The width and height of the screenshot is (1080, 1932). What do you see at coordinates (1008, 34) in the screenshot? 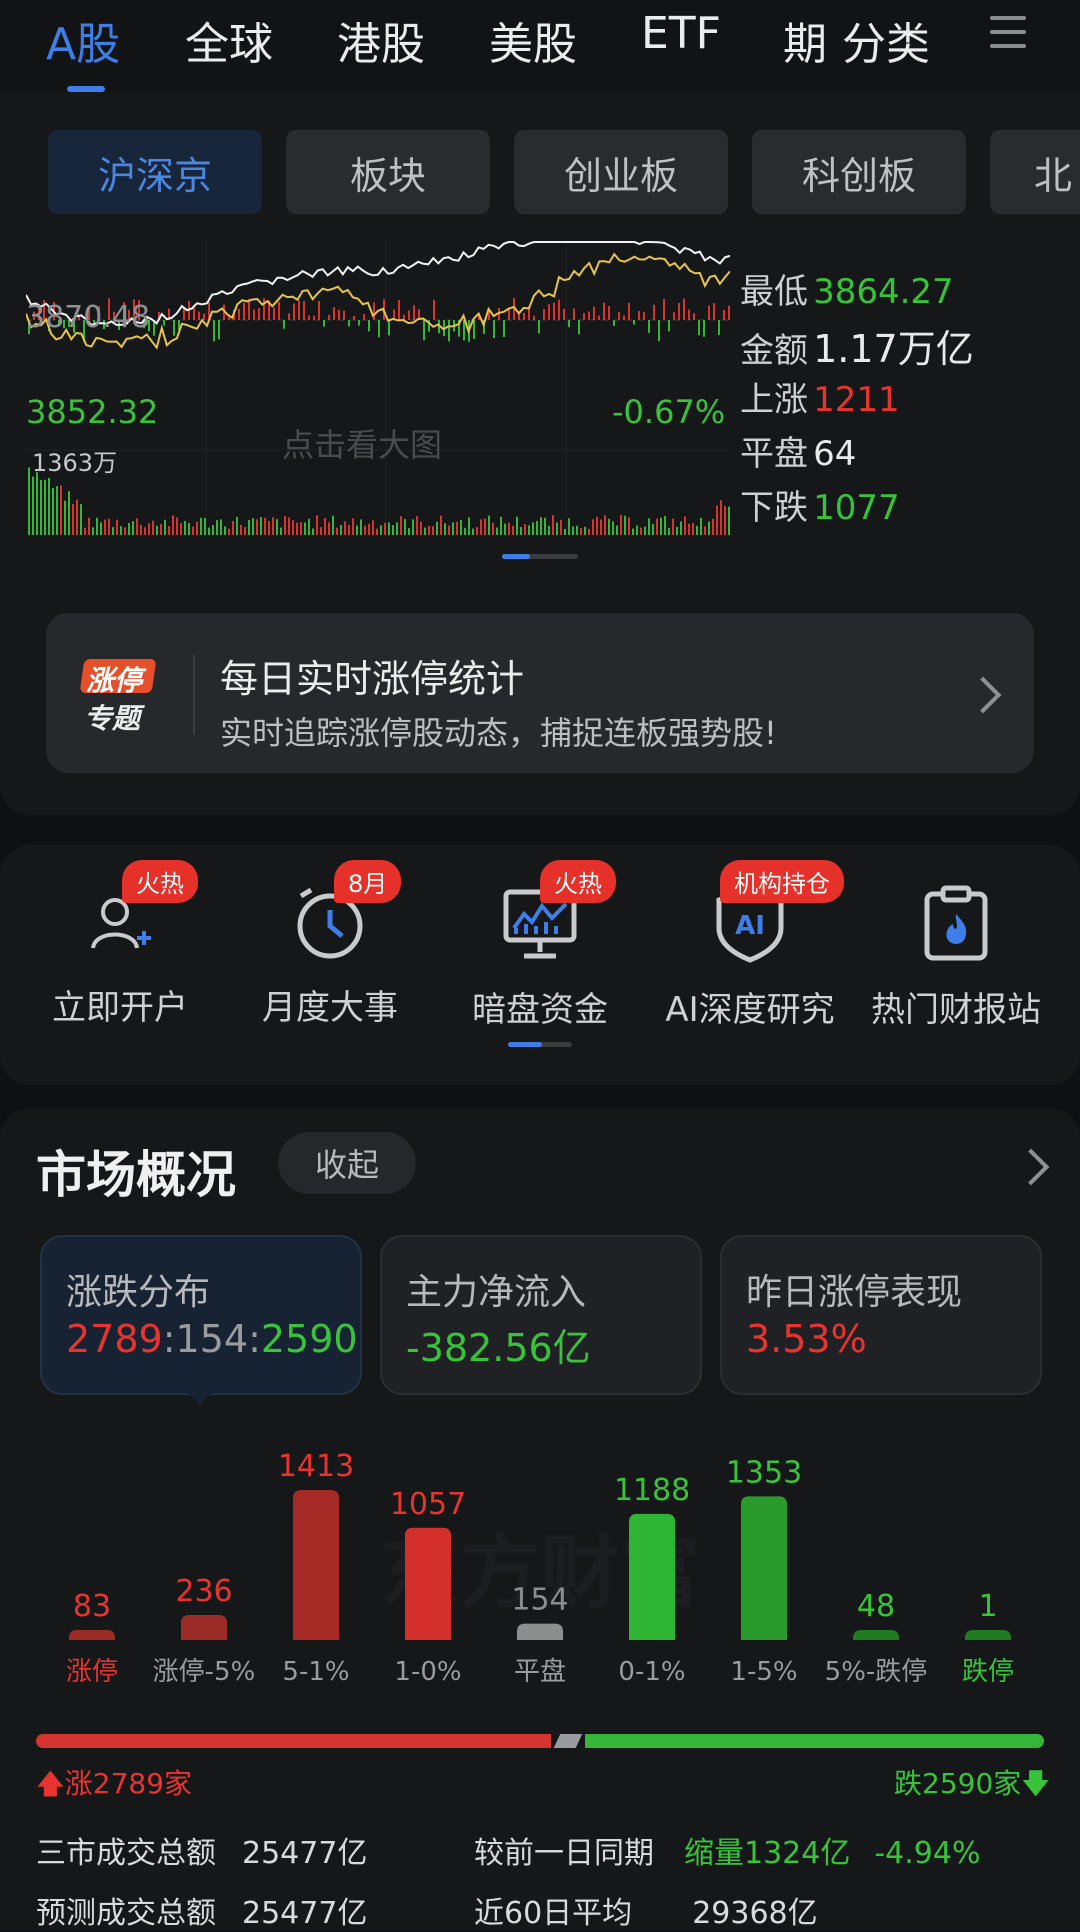
I see `menu-icon` at bounding box center [1008, 34].